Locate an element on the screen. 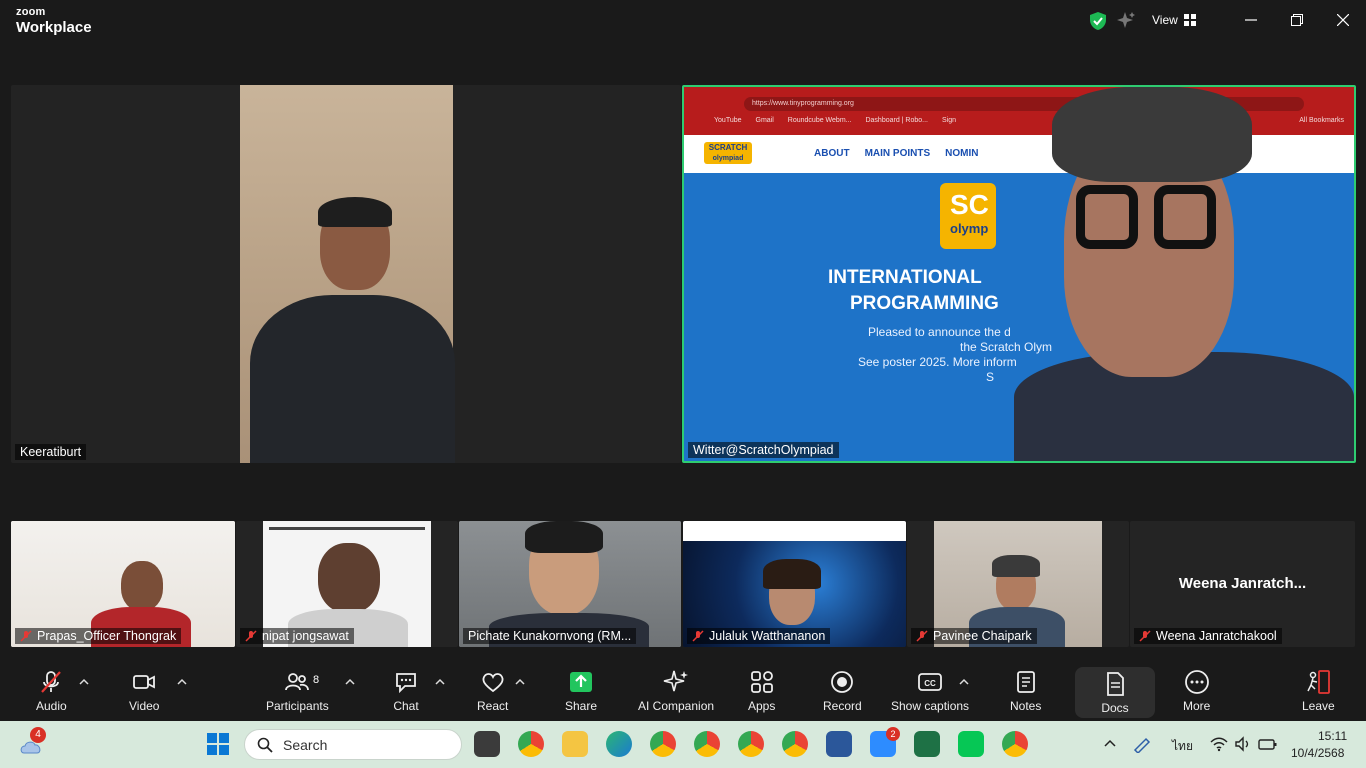 The width and height of the screenshot is (1366, 768). gallery-tile-julaluk: Julaluk Watthananon is located at coordinates (794, 584).